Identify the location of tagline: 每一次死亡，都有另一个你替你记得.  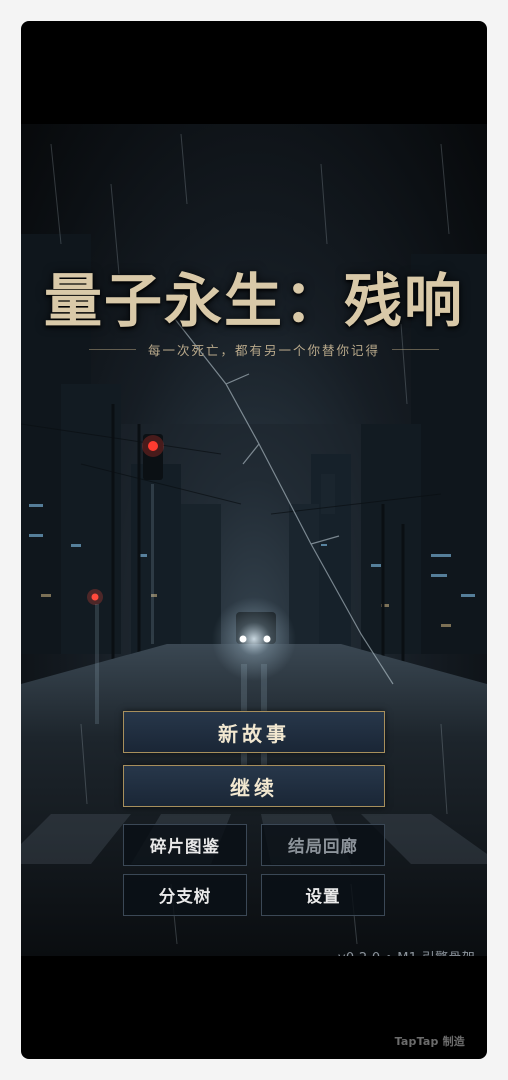
(264, 350).